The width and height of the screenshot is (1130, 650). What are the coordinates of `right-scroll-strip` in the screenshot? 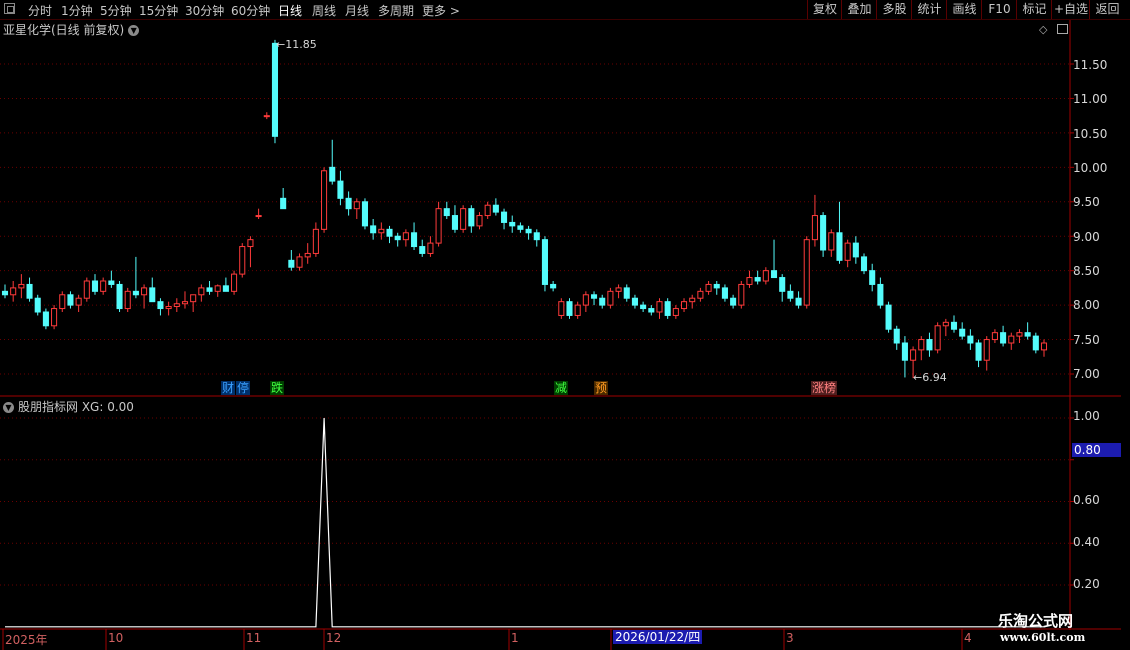 It's located at (1125, 325).